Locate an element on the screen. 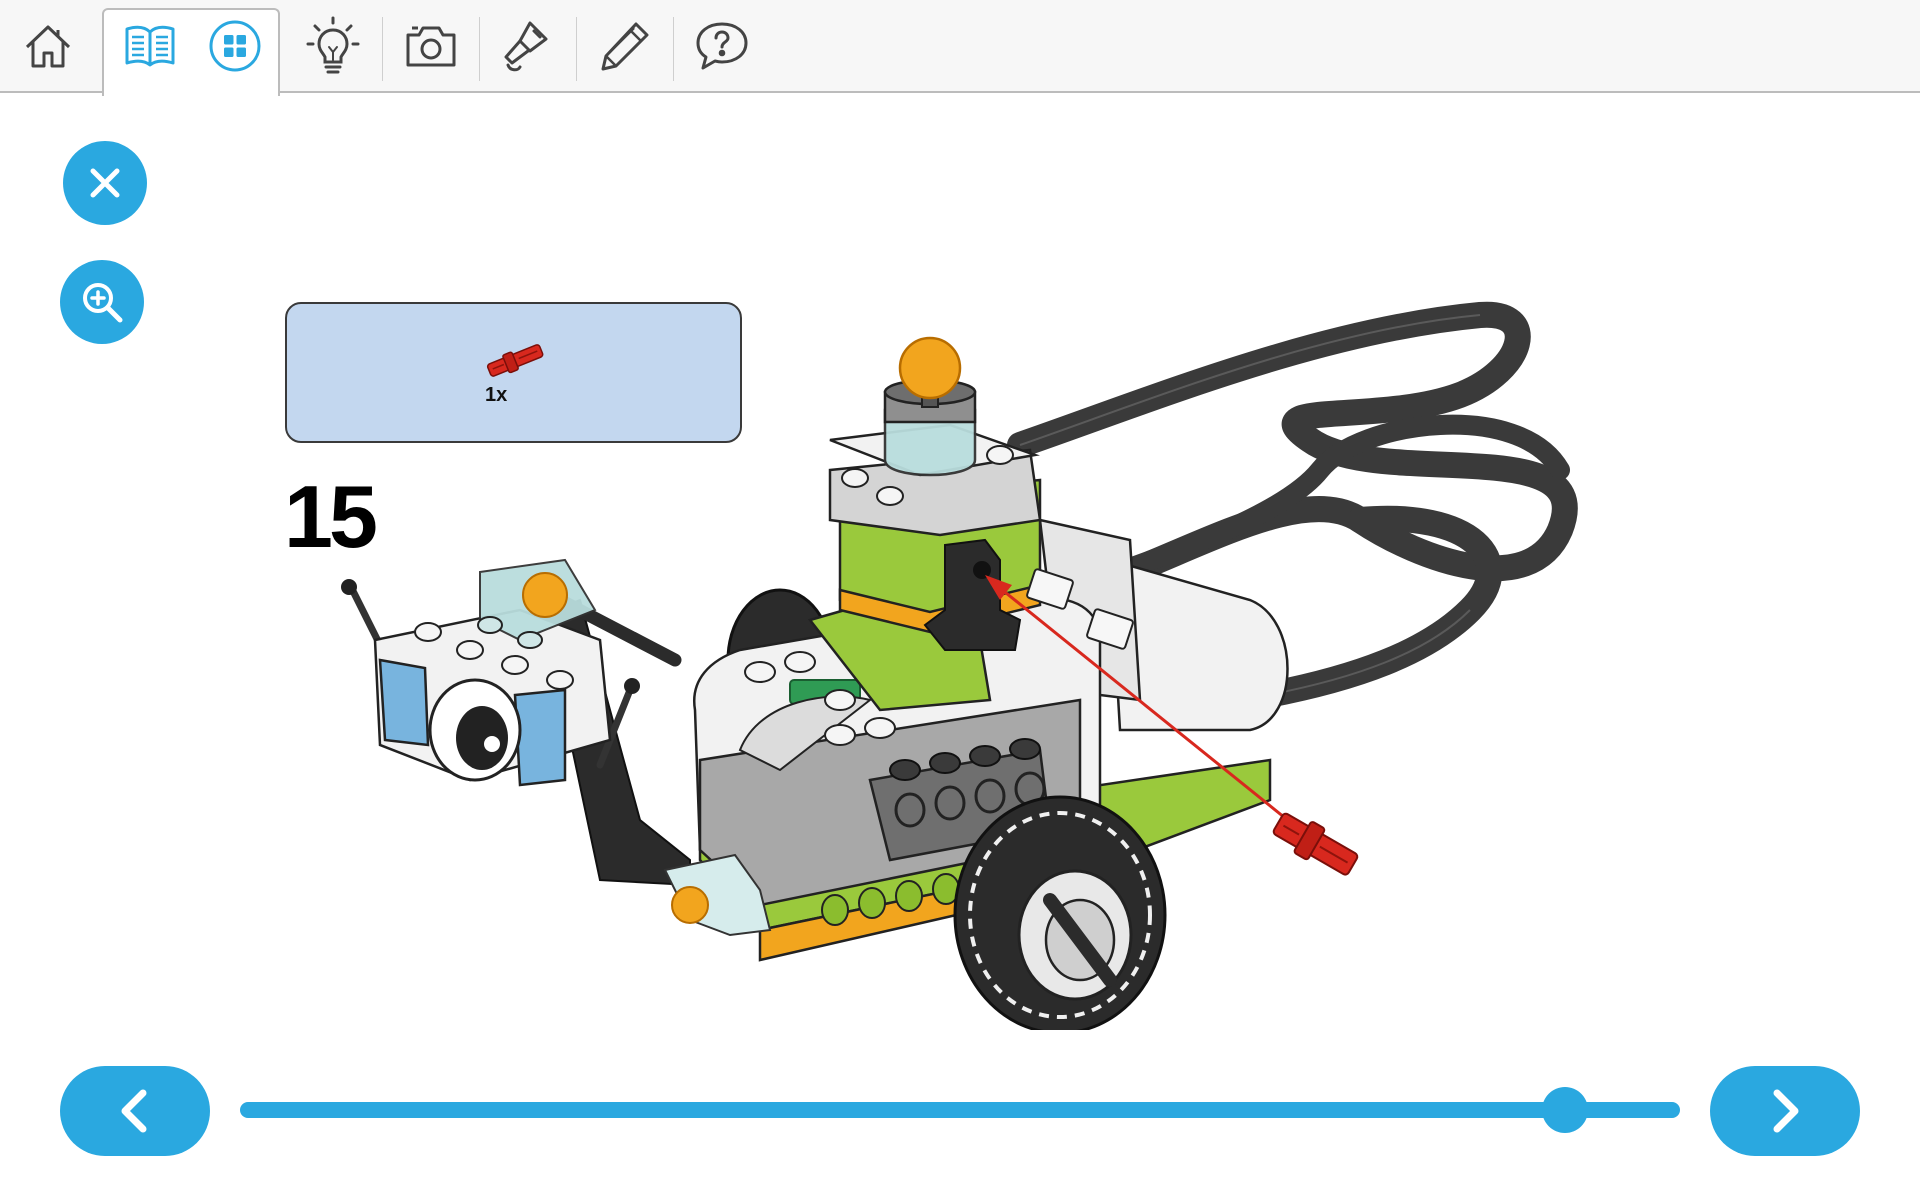  previous-step-button is located at coordinates (135, 1111).